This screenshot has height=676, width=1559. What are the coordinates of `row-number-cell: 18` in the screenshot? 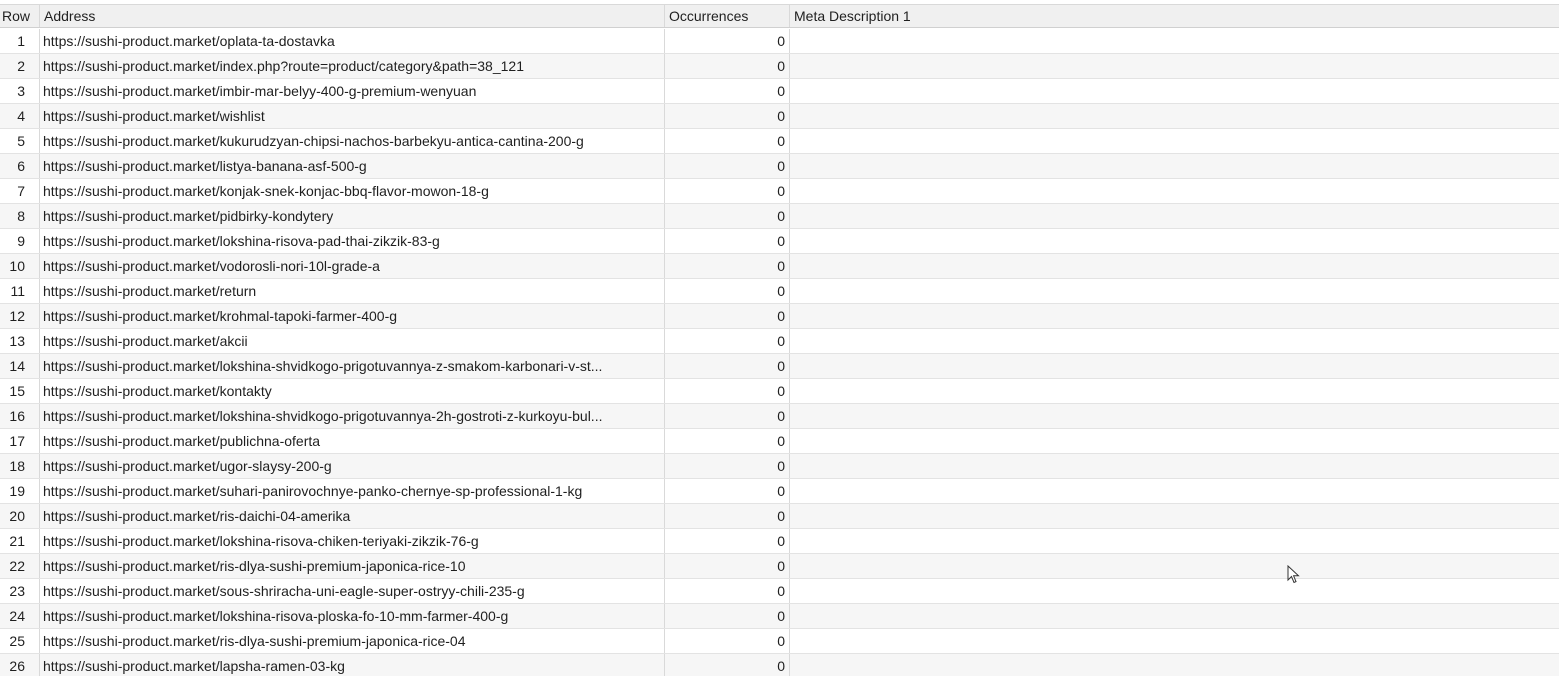 It's located at (20, 466).